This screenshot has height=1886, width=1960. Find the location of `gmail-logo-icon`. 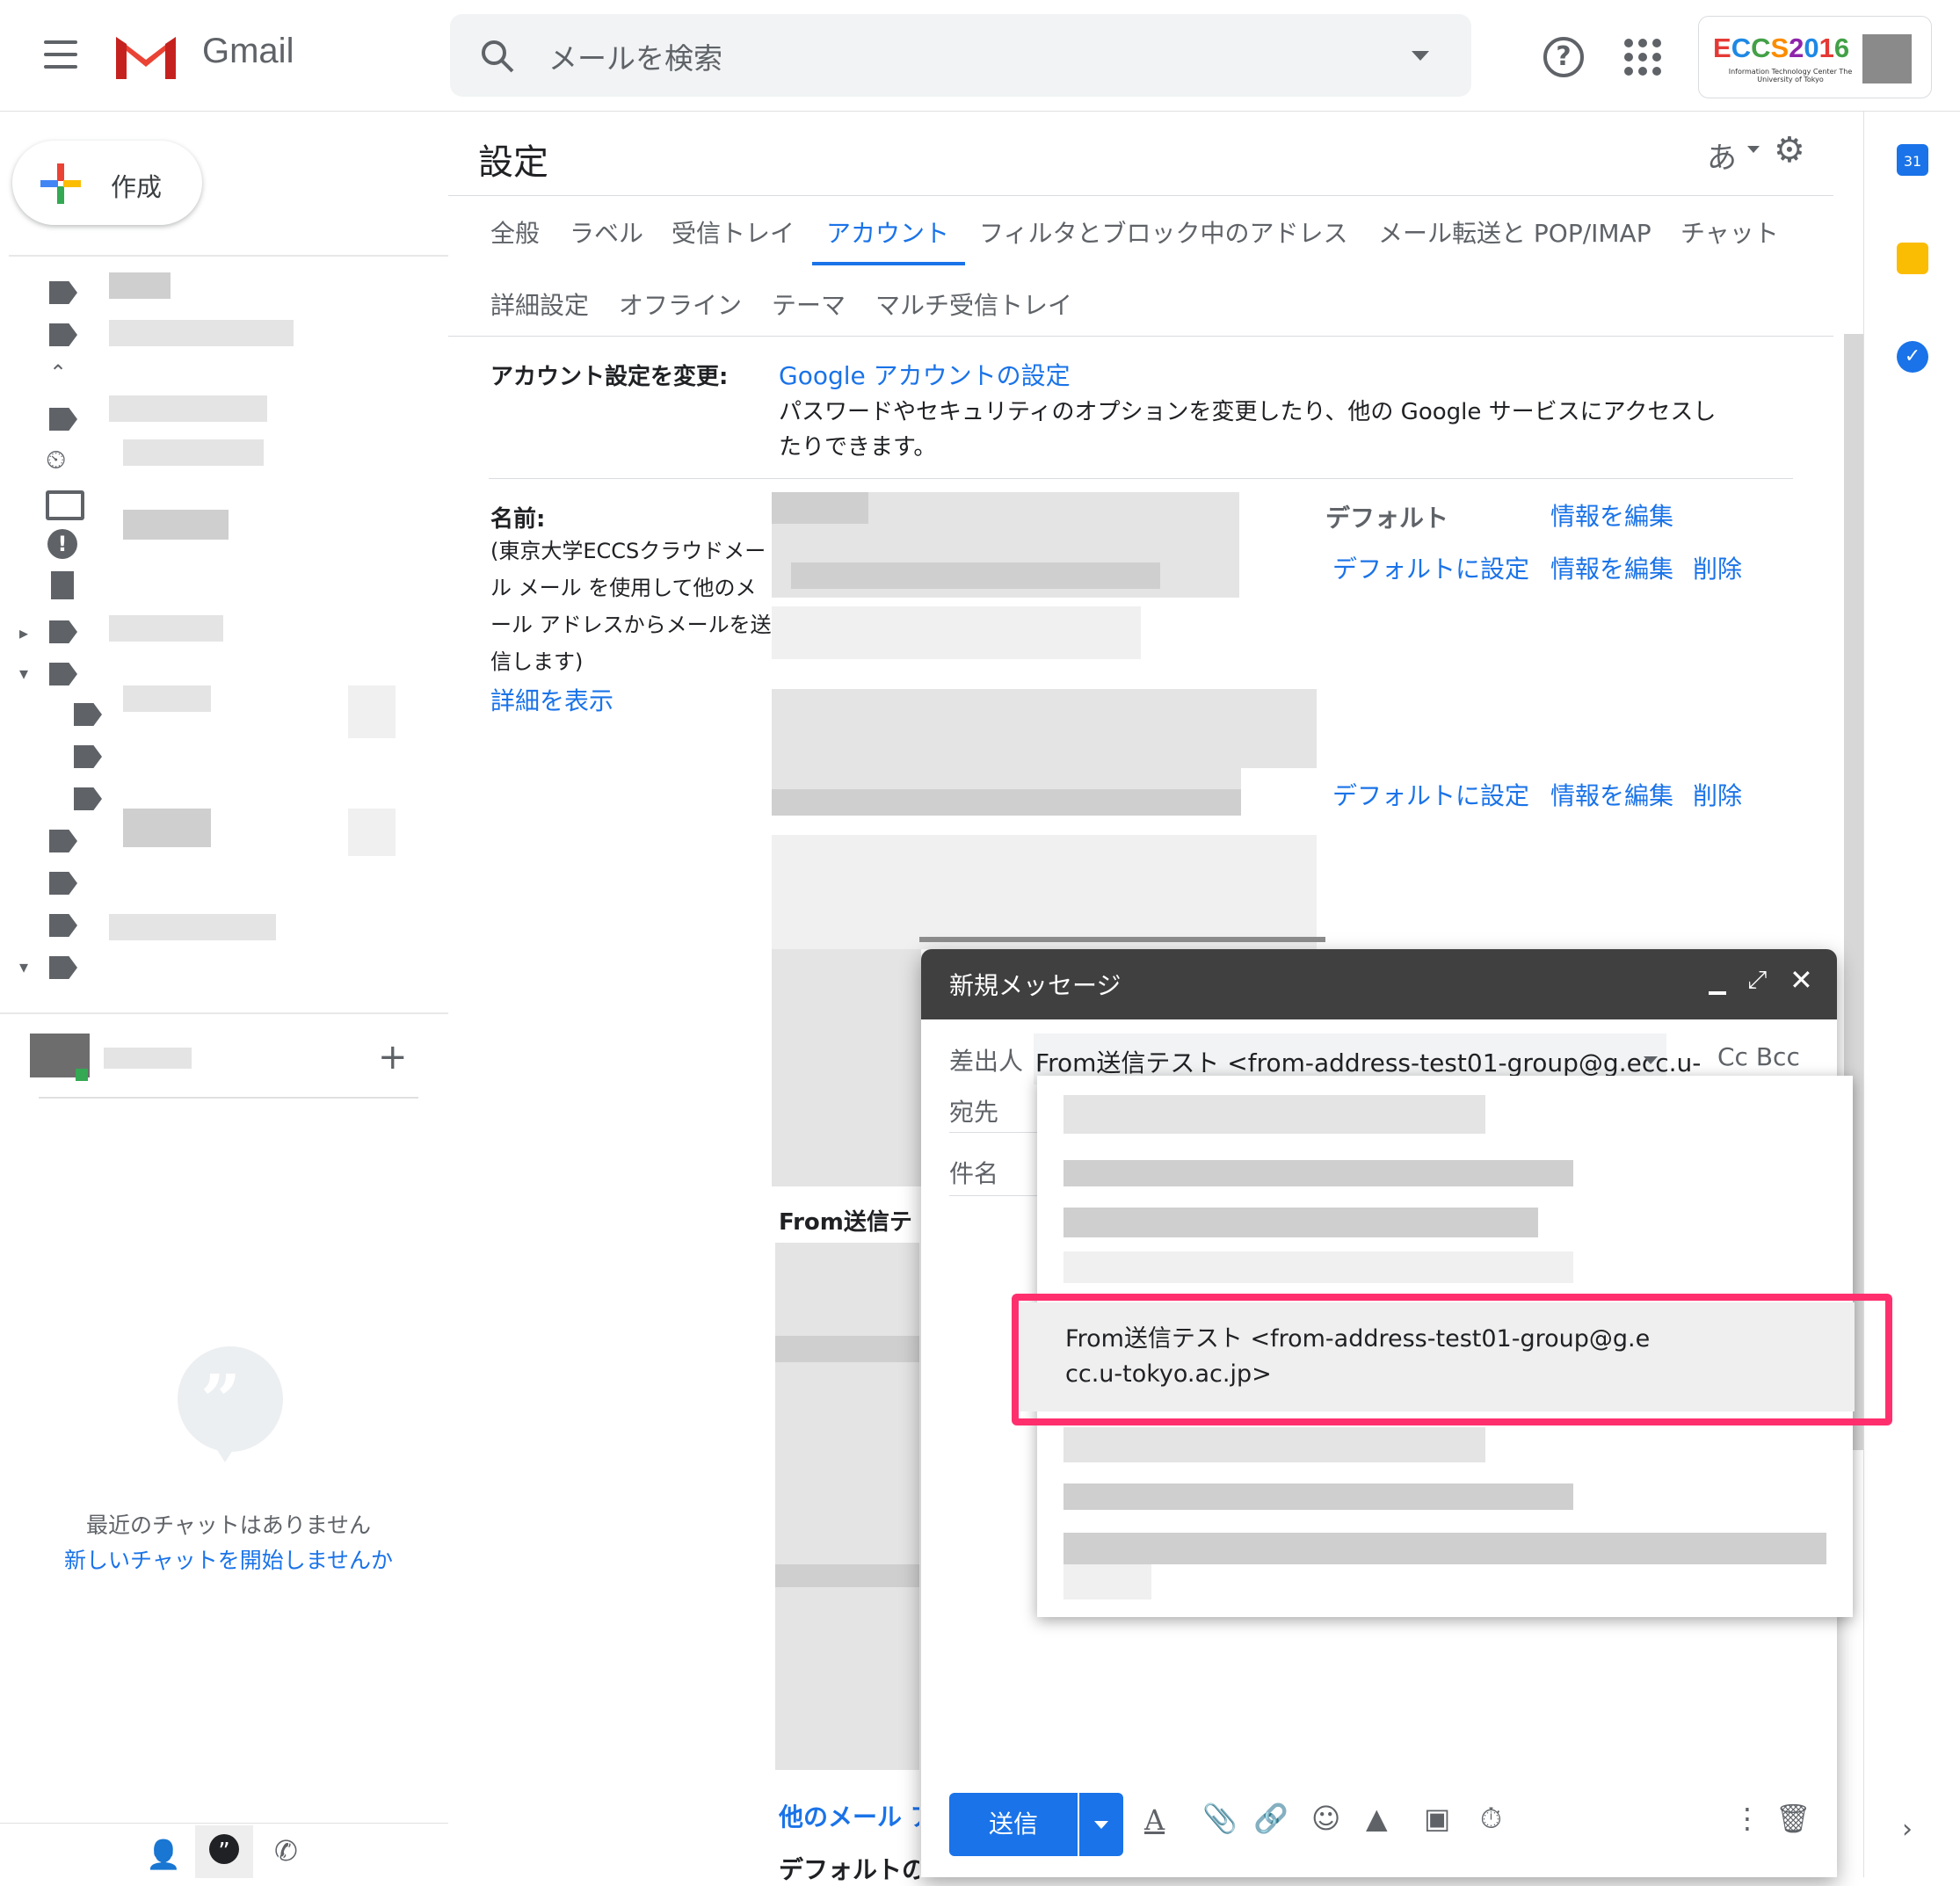

gmail-logo-icon is located at coordinates (146, 57).